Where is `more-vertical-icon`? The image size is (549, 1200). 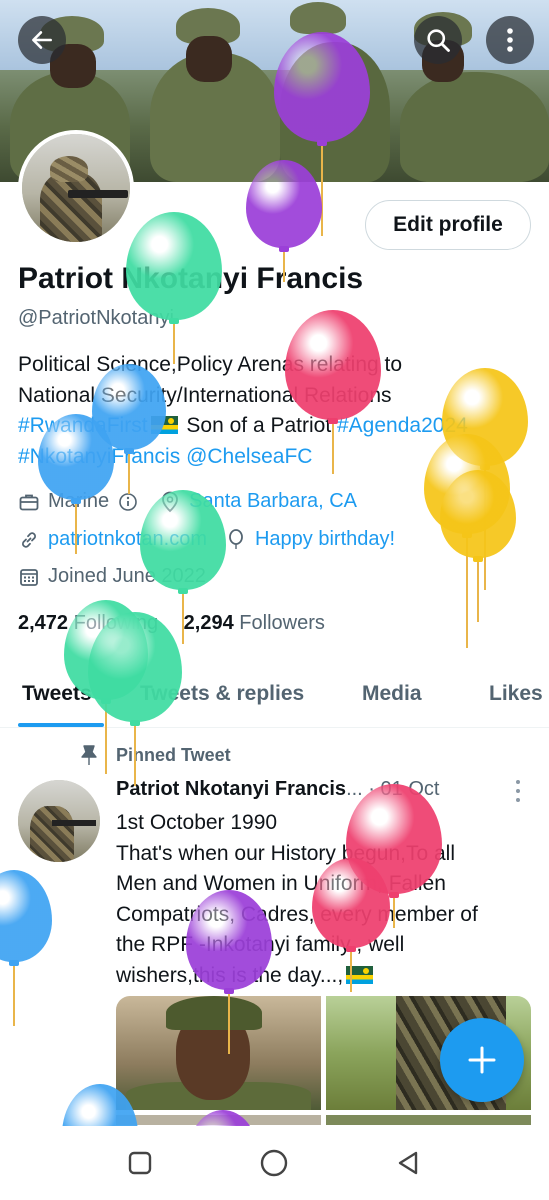 more-vertical-icon is located at coordinates (510, 40).